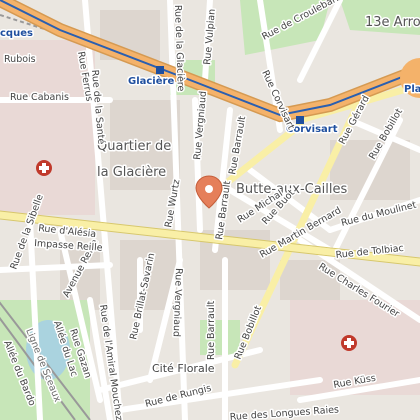 The height and width of the screenshot is (420, 420). What do you see at coordinates (392, 22) in the screenshot?
I see `district-label: 13e Arro` at bounding box center [392, 22].